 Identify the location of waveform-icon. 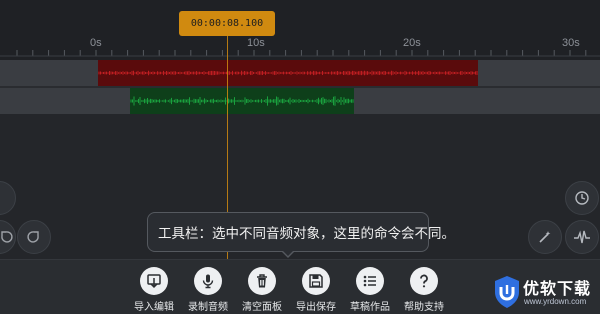
(582, 237).